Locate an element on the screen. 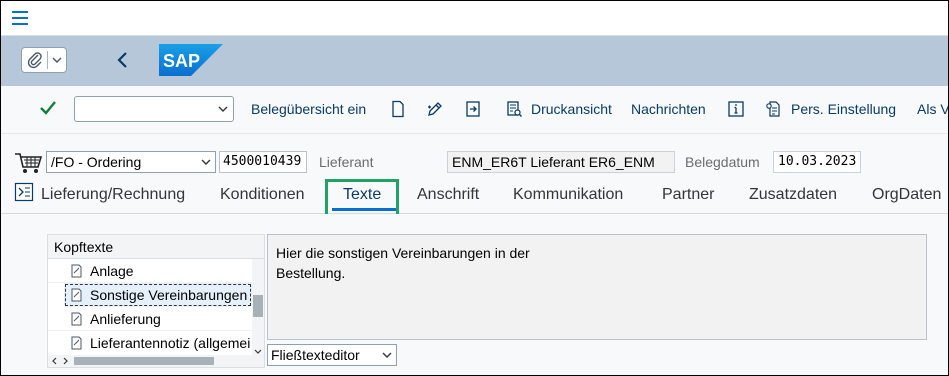 The image size is (949, 376). tab-conditions: Konditionen is located at coordinates (262, 195).